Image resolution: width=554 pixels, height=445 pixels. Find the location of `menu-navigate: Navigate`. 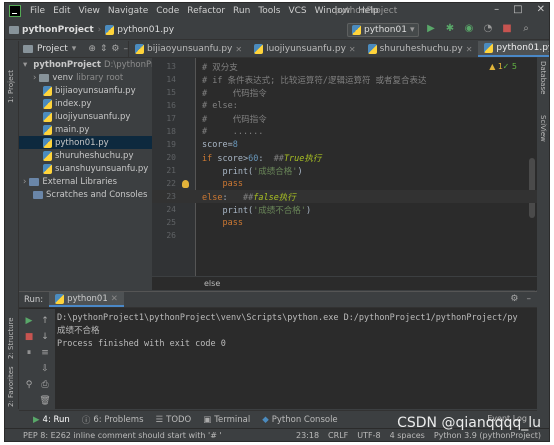

menu-navigate: Navigate is located at coordinates (128, 11).